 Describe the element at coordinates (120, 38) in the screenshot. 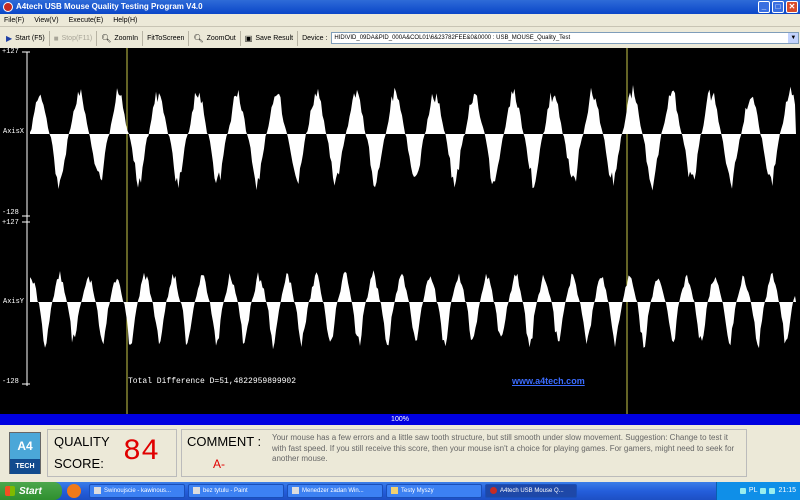

I see `zoom-in-button: 🔍︎ ZoomIn` at that location.